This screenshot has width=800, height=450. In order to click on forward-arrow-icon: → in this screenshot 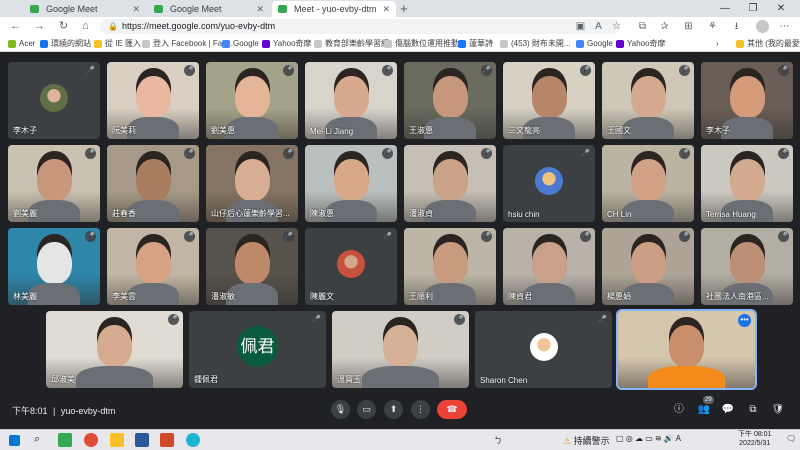, I will do `click(39, 26)`.